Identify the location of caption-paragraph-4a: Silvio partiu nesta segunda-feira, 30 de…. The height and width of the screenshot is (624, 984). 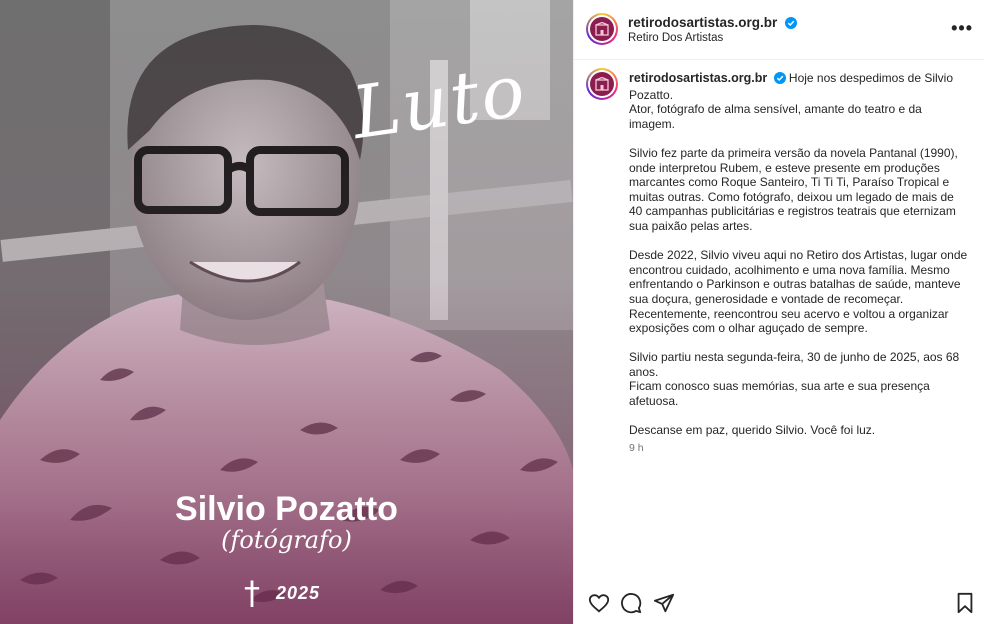
(794, 364).